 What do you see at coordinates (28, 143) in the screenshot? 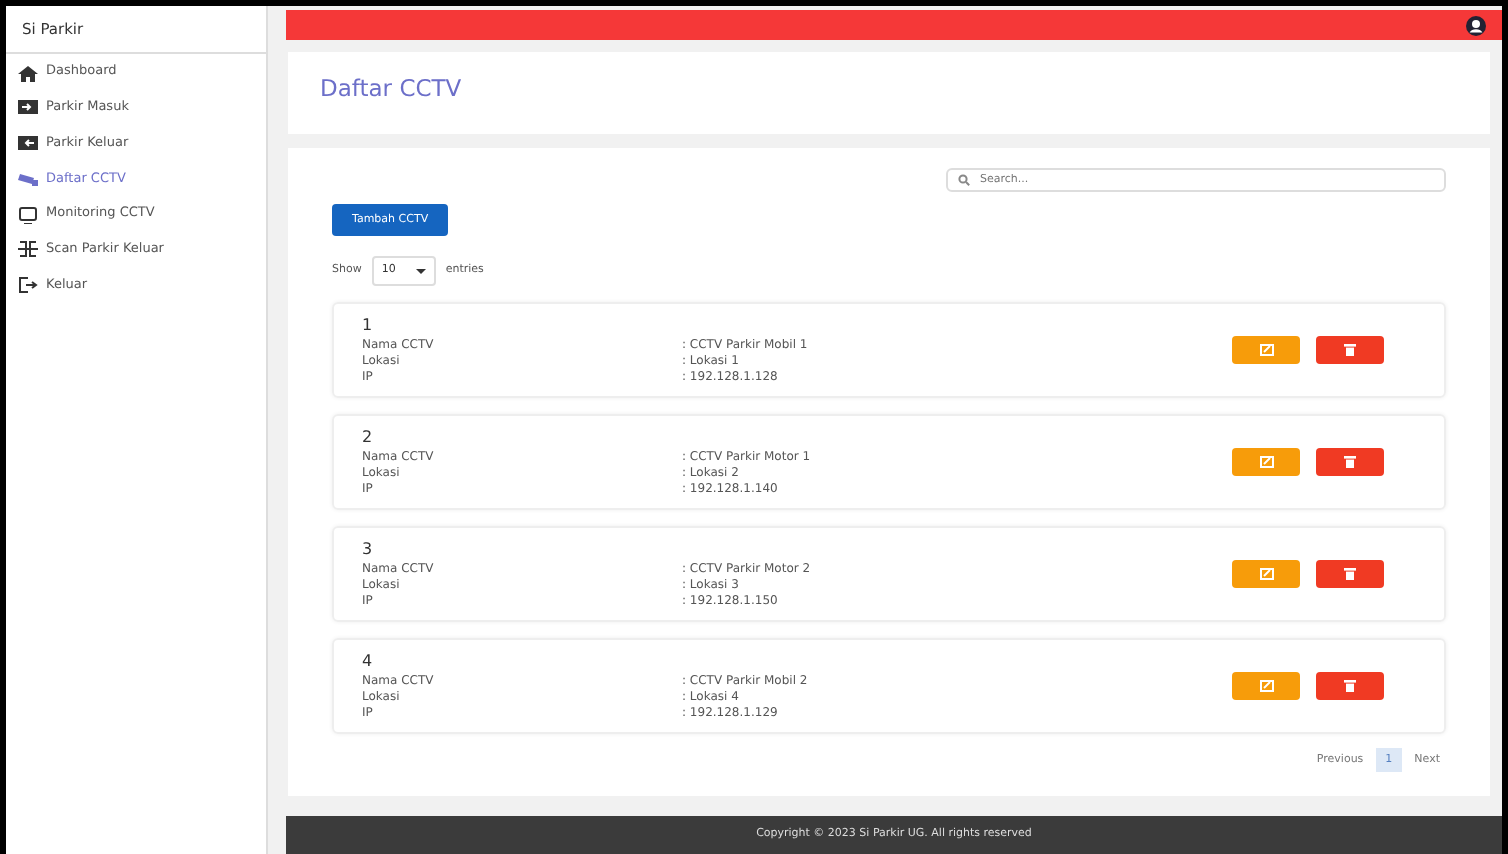
I see `exit-icon` at bounding box center [28, 143].